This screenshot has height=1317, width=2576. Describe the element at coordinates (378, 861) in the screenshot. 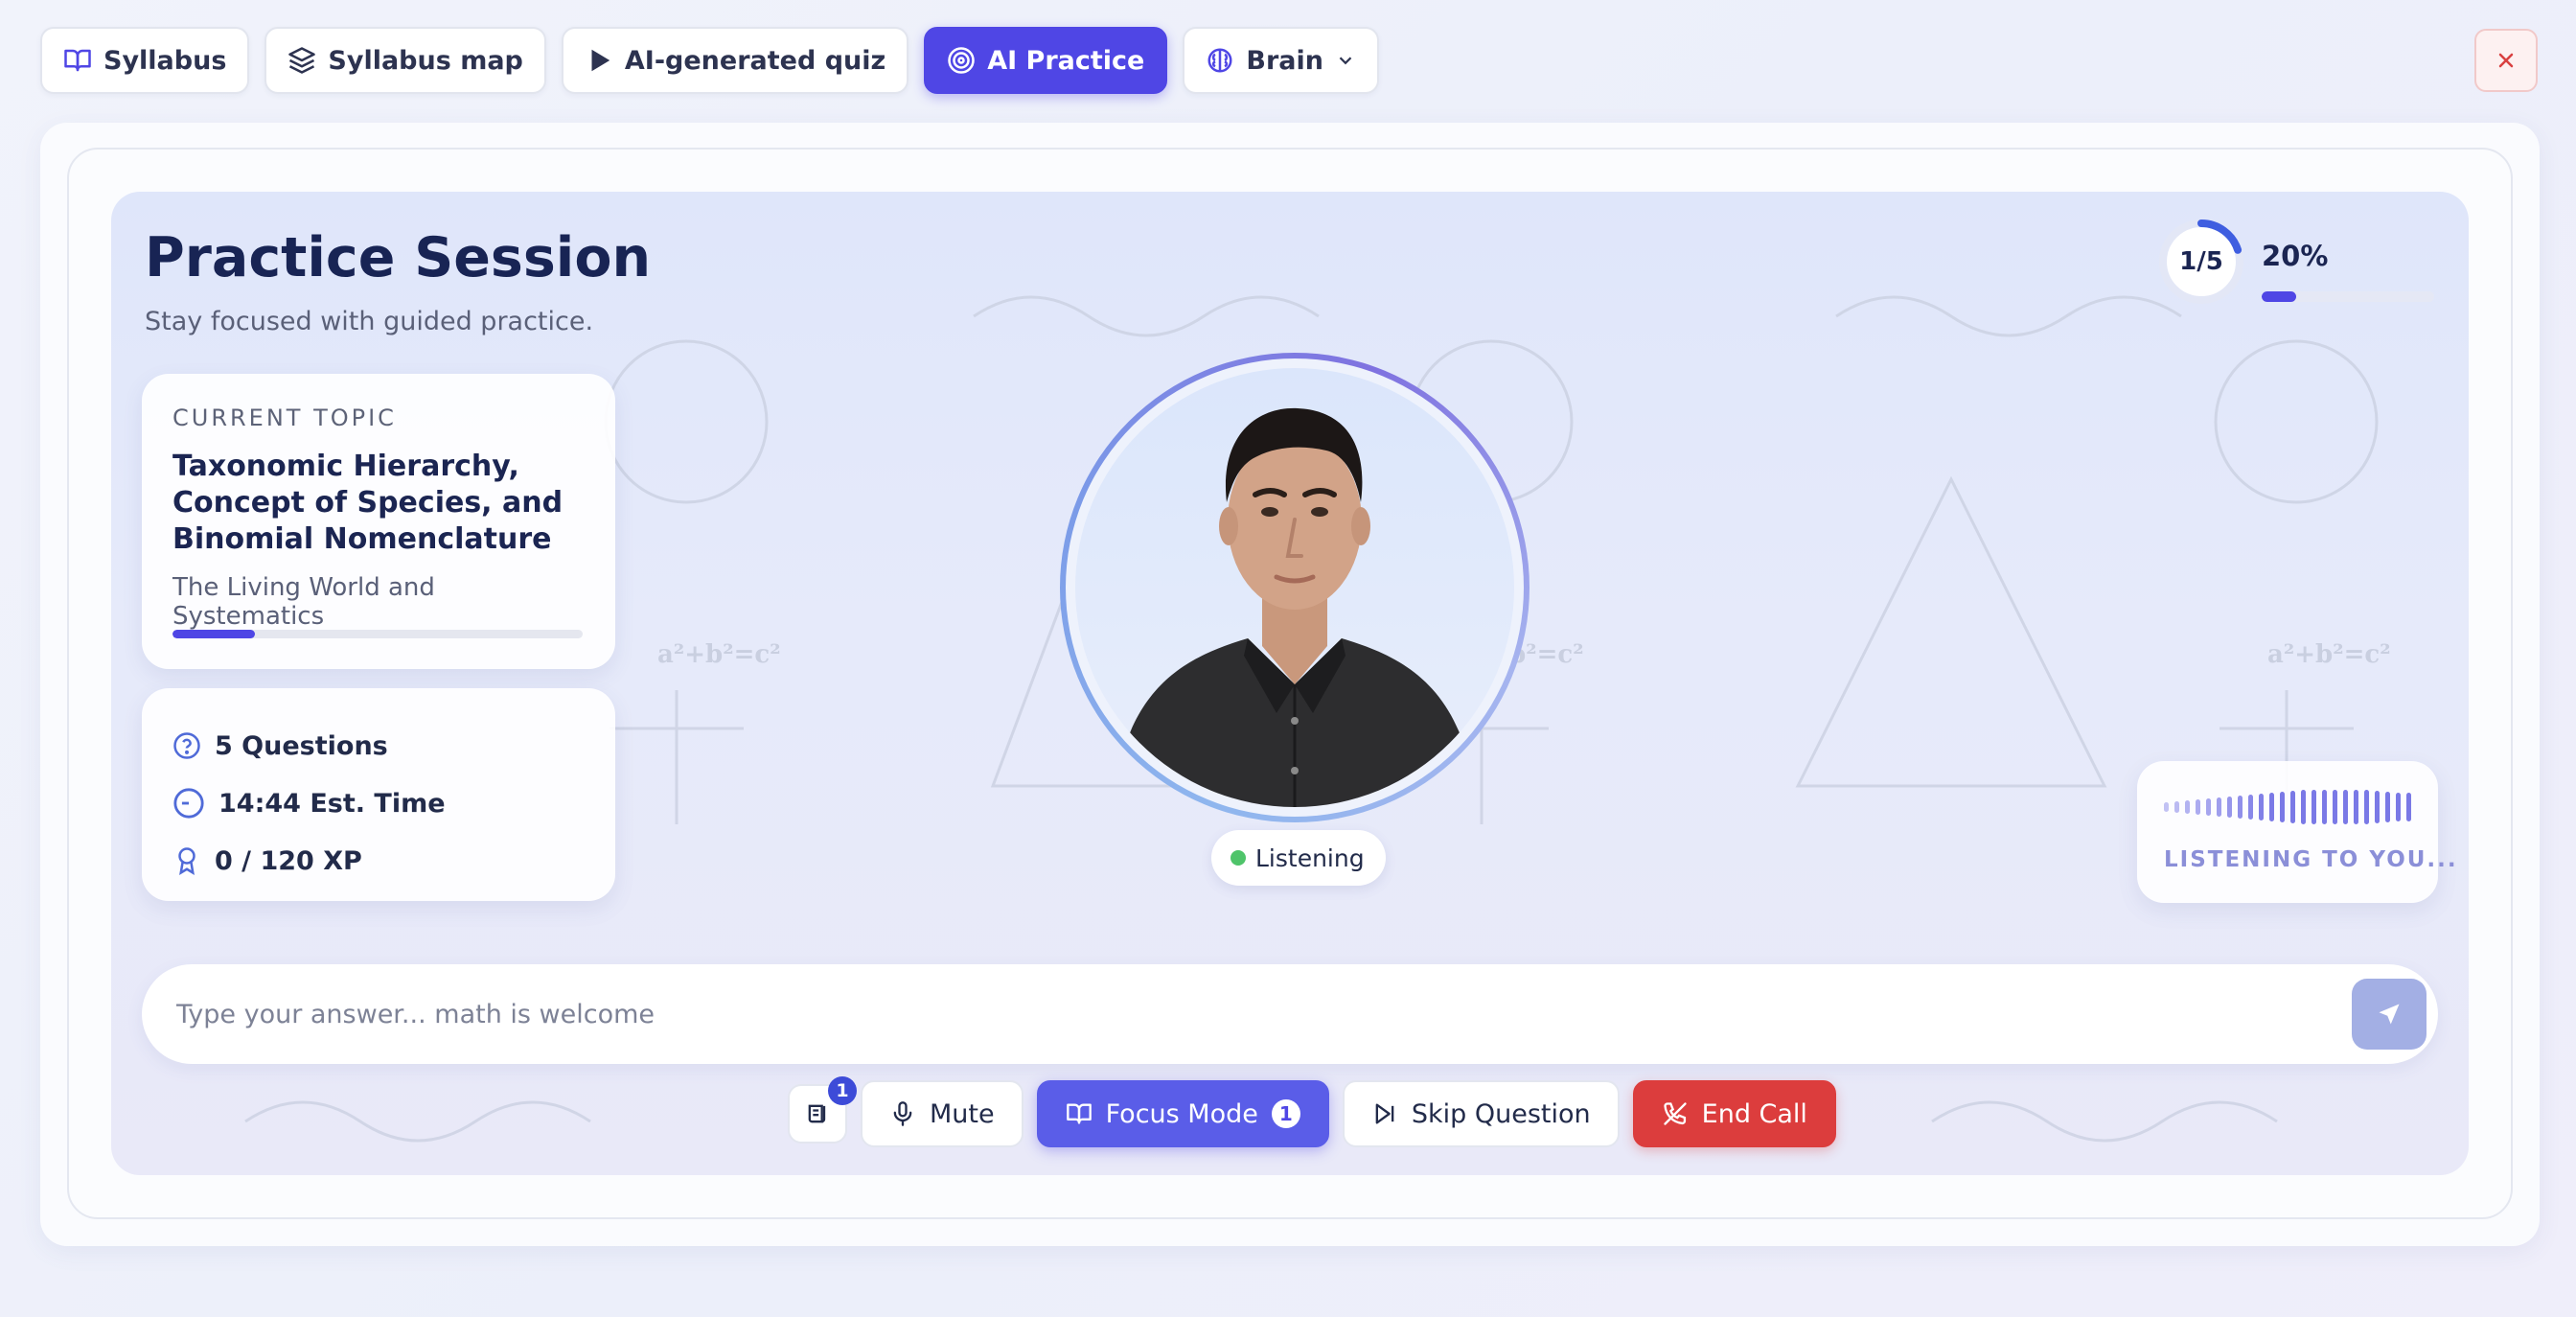

I see `stat-xp: 0 / 120 XP` at that location.